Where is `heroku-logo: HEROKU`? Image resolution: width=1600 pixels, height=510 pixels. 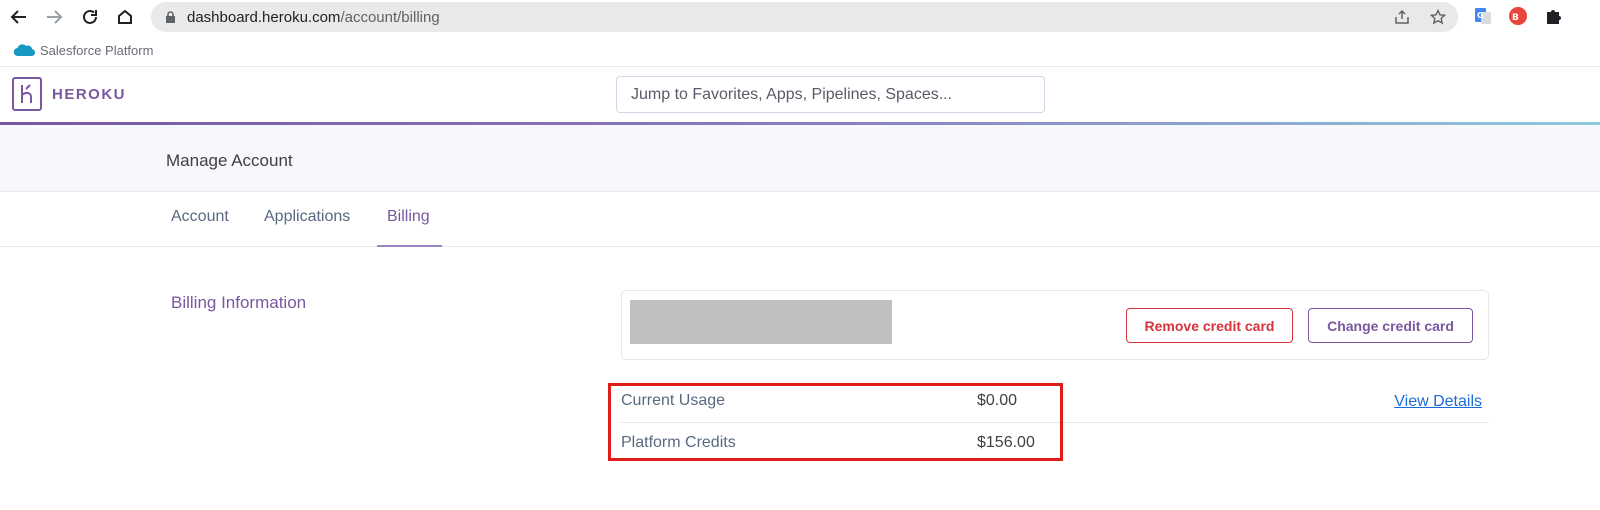
heroku-logo: HEROKU is located at coordinates (69, 94).